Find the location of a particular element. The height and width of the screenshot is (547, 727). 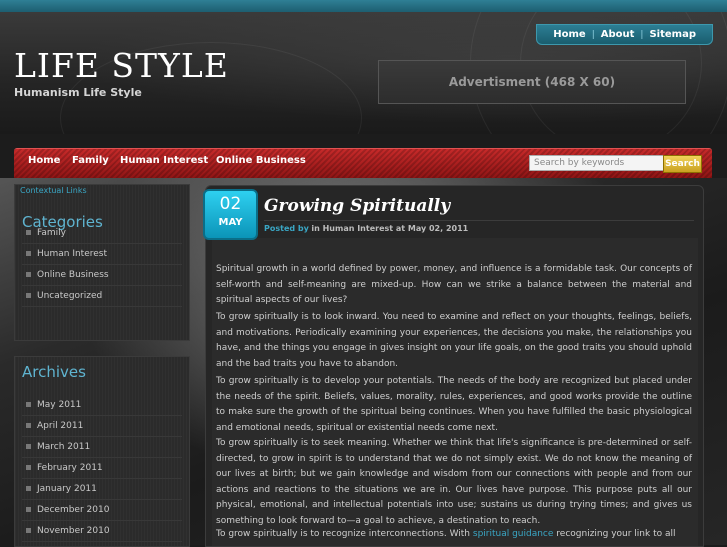

spiritual-guidance-link: spiritual guidance is located at coordinates (513, 534).